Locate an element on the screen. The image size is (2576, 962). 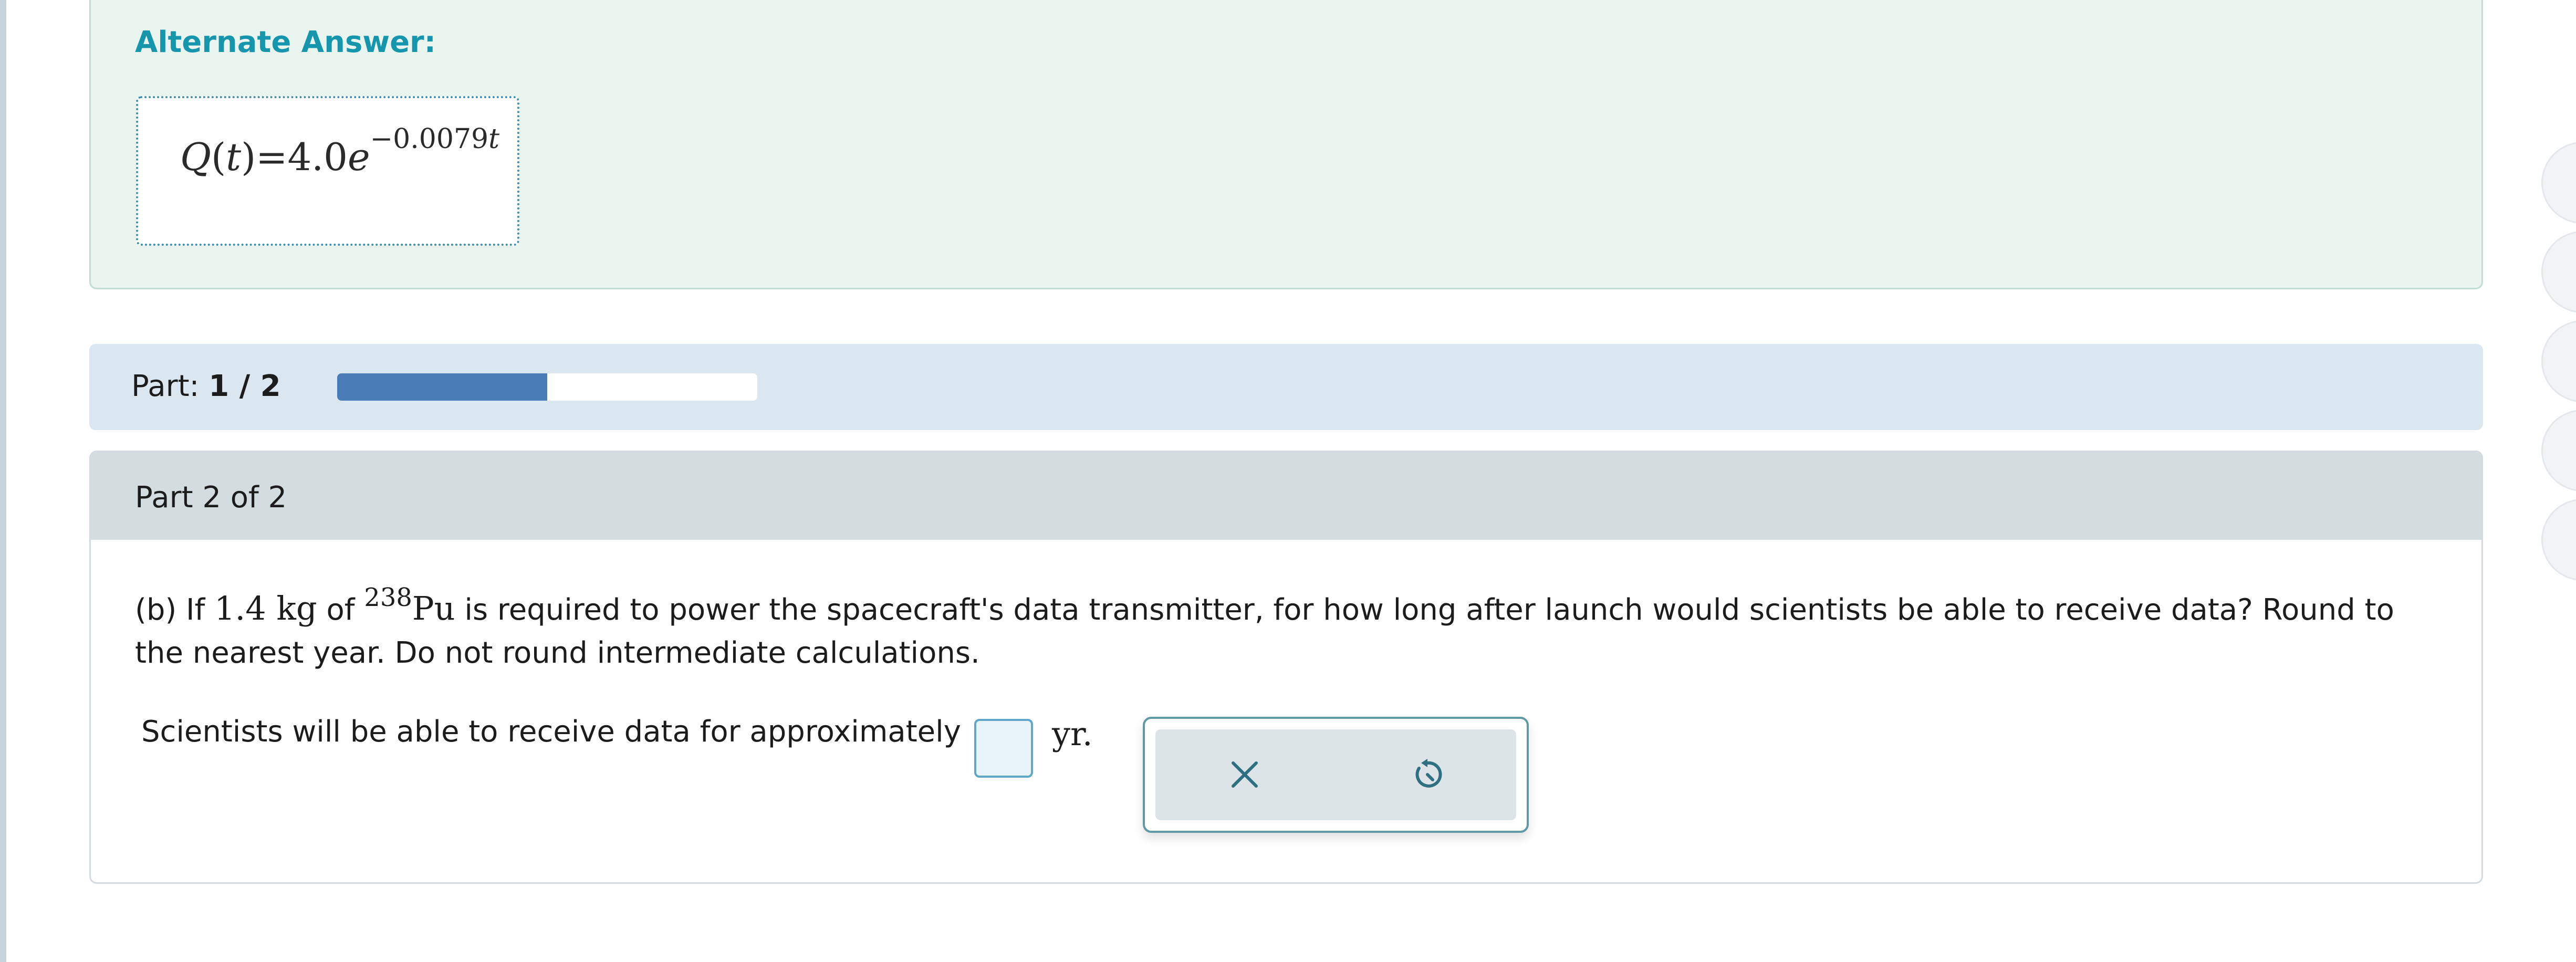
answer-tools-panel is located at coordinates (1336, 775).